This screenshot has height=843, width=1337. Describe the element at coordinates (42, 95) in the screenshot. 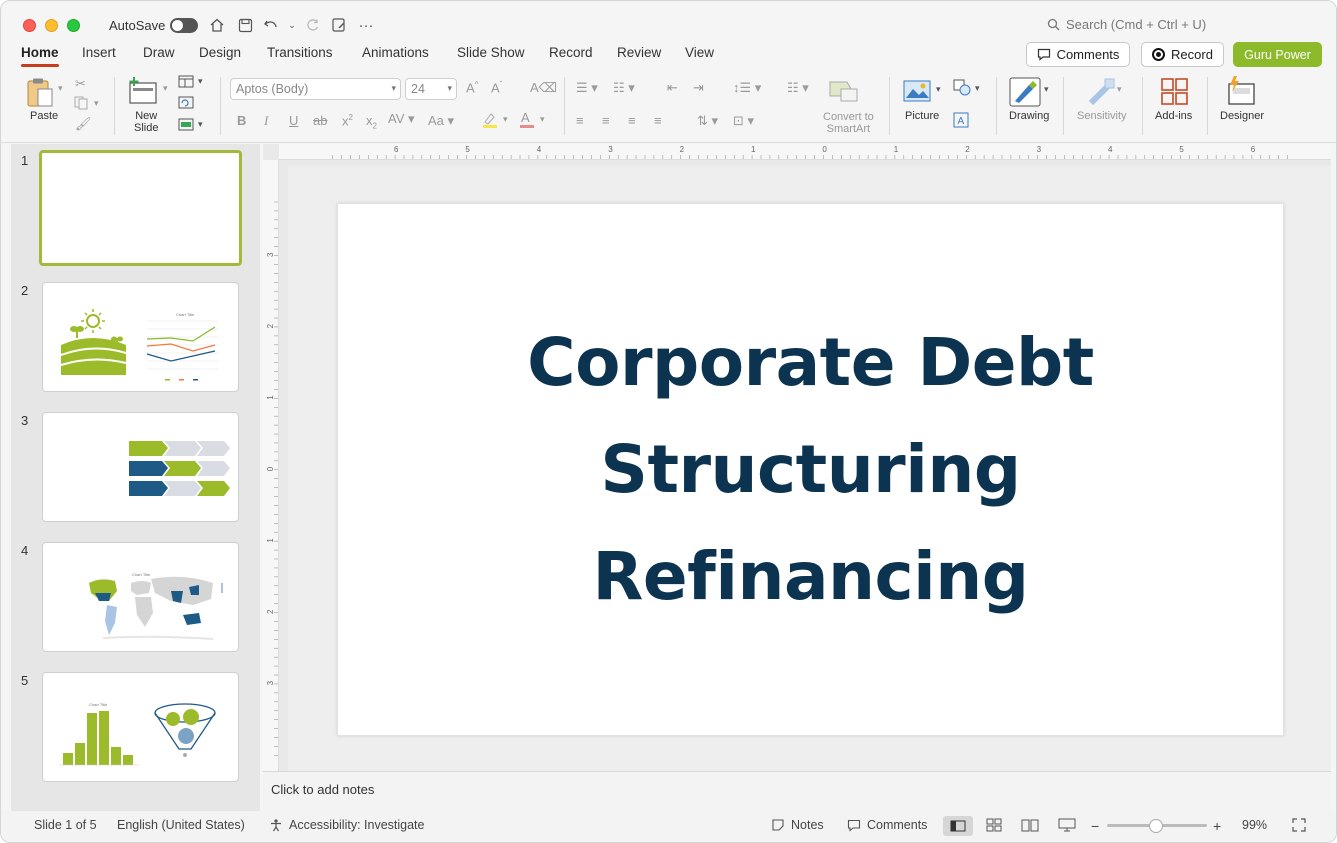

I see `paste-button` at that location.